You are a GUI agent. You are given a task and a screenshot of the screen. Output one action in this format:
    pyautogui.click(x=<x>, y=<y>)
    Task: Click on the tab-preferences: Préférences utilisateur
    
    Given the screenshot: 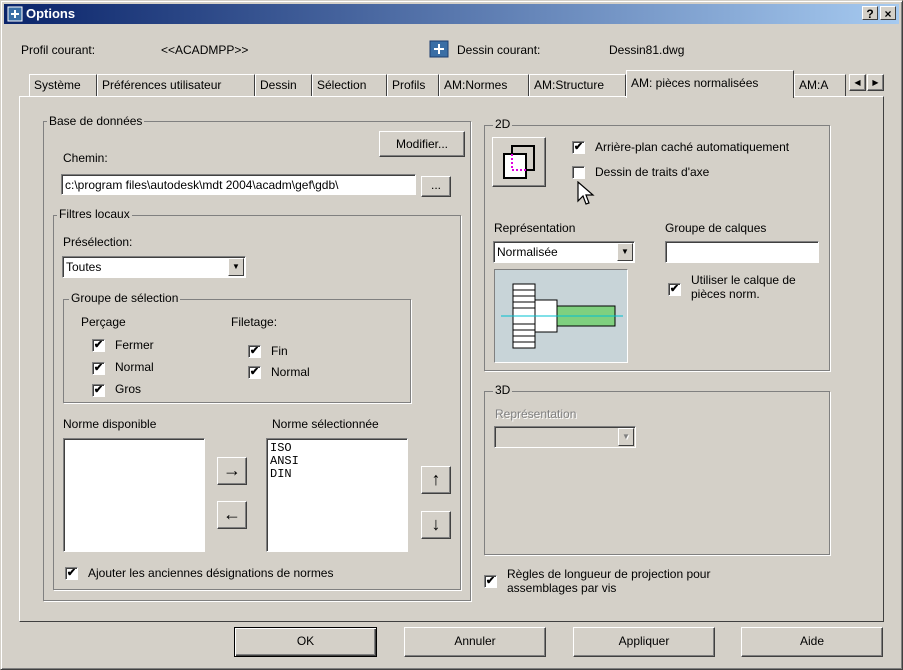 What is the action you would take?
    pyautogui.click(x=176, y=85)
    